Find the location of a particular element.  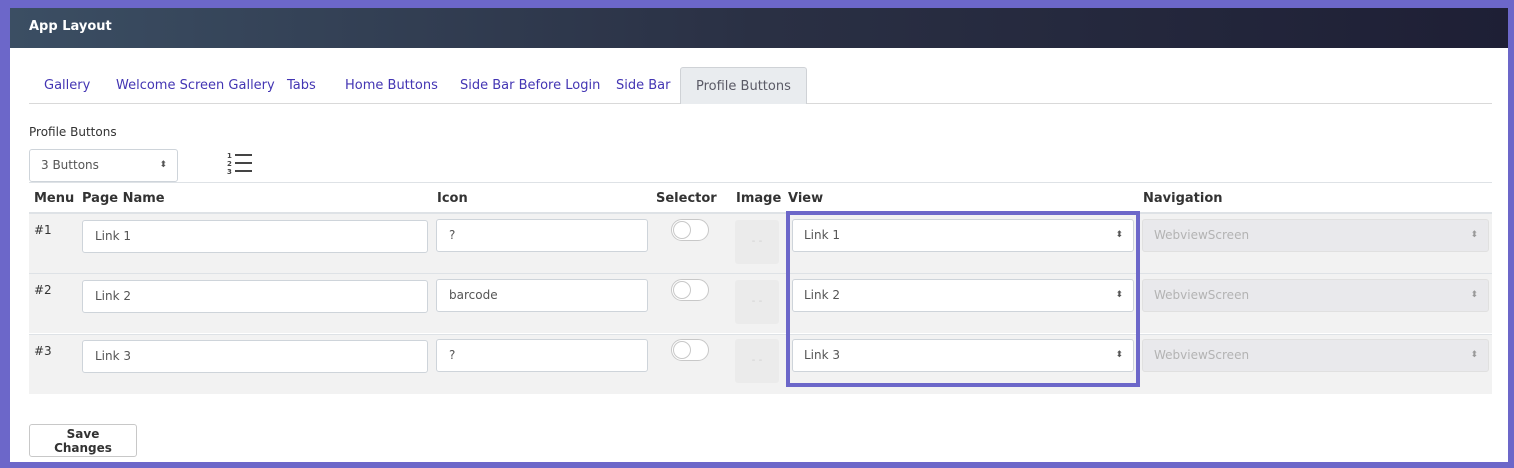

header-navigation: Navigation is located at coordinates (1183, 198).